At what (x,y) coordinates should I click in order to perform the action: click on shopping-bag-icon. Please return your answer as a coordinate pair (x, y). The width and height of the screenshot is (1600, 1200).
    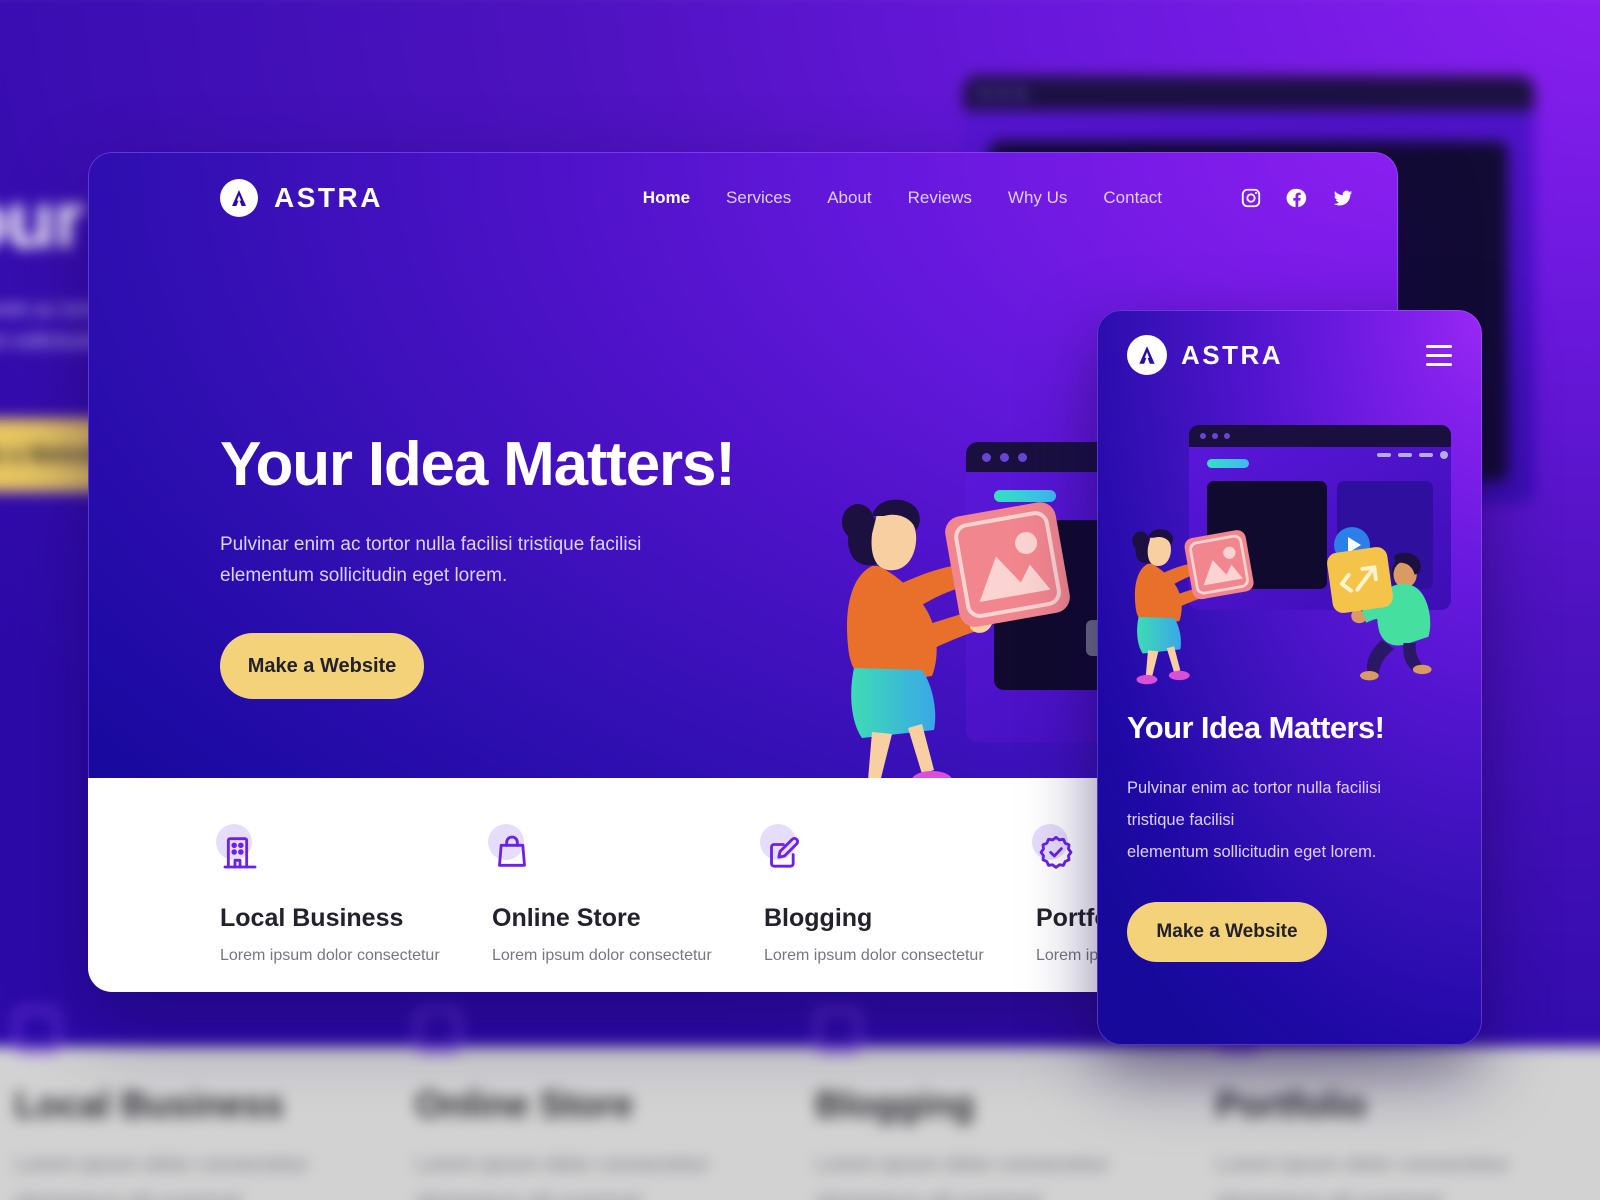
    Looking at the image, I should click on (512, 855).